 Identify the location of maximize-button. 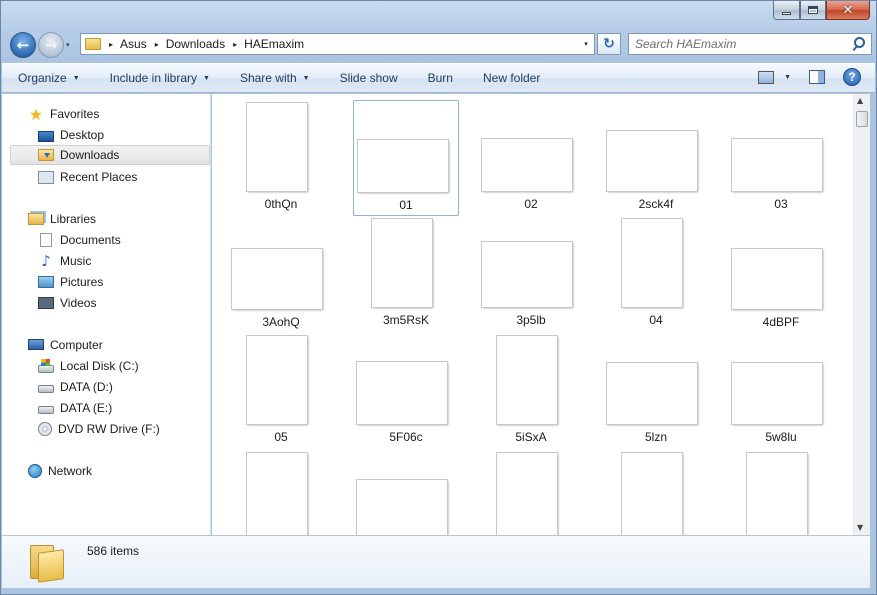
(813, 10).